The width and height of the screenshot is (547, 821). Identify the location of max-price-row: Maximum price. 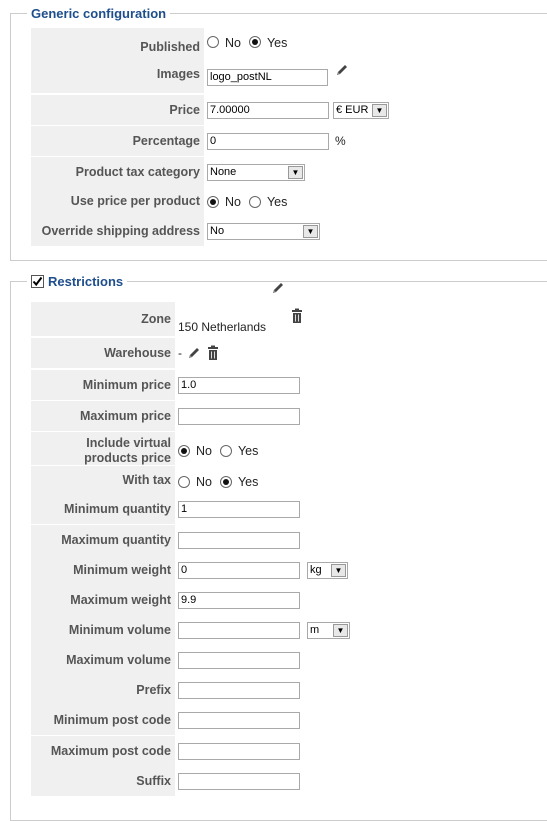
(289, 416).